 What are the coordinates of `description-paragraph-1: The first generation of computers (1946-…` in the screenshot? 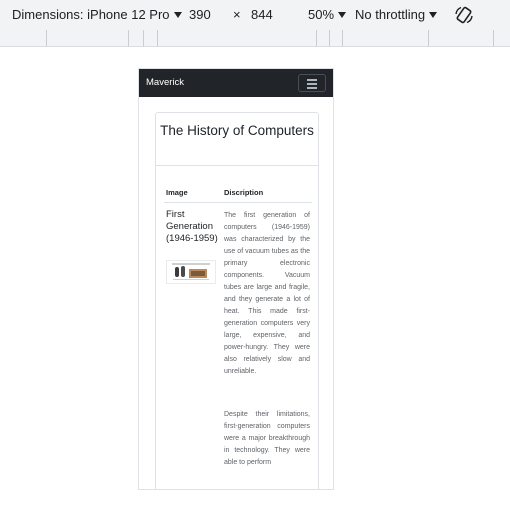 It's located at (267, 293).